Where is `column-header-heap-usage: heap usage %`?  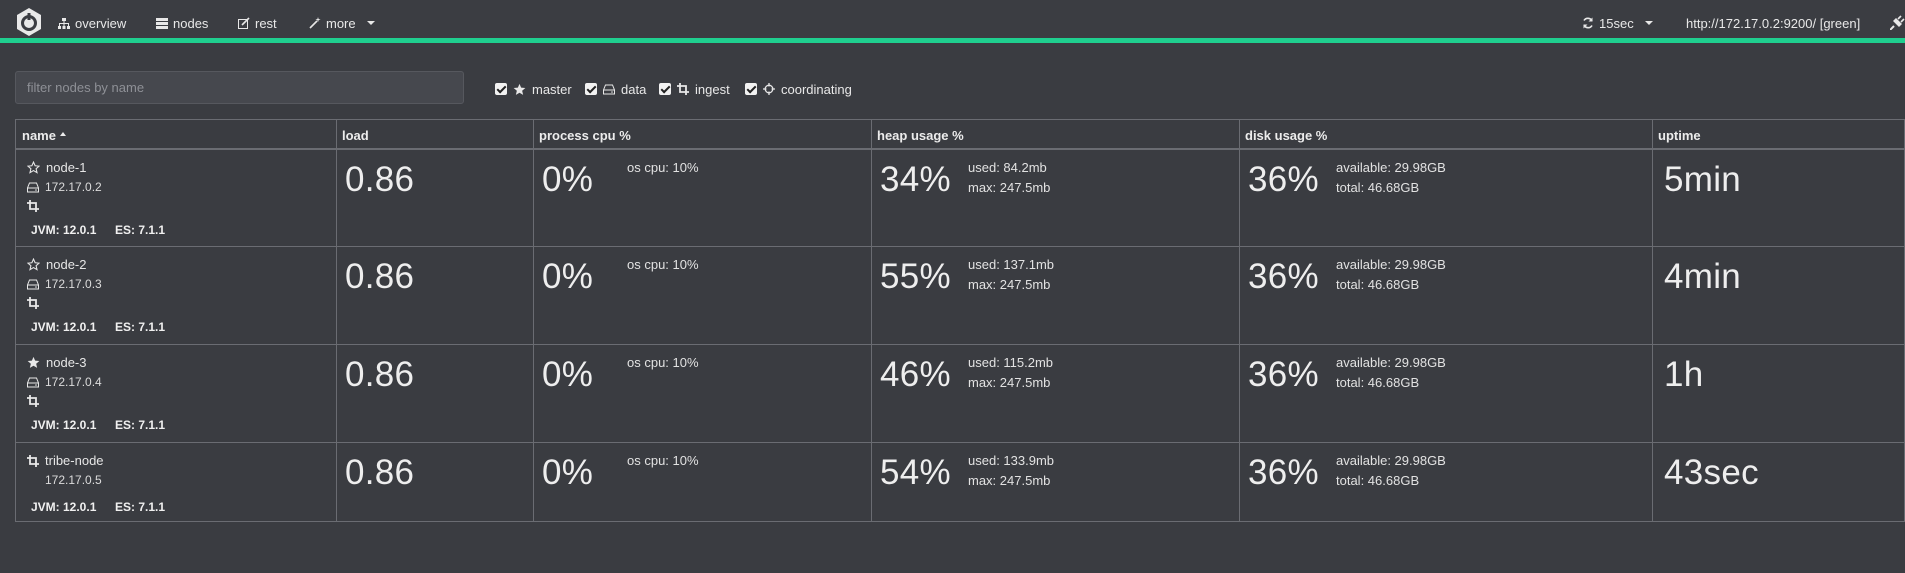
column-header-heap-usage: heap usage % is located at coordinates (920, 135).